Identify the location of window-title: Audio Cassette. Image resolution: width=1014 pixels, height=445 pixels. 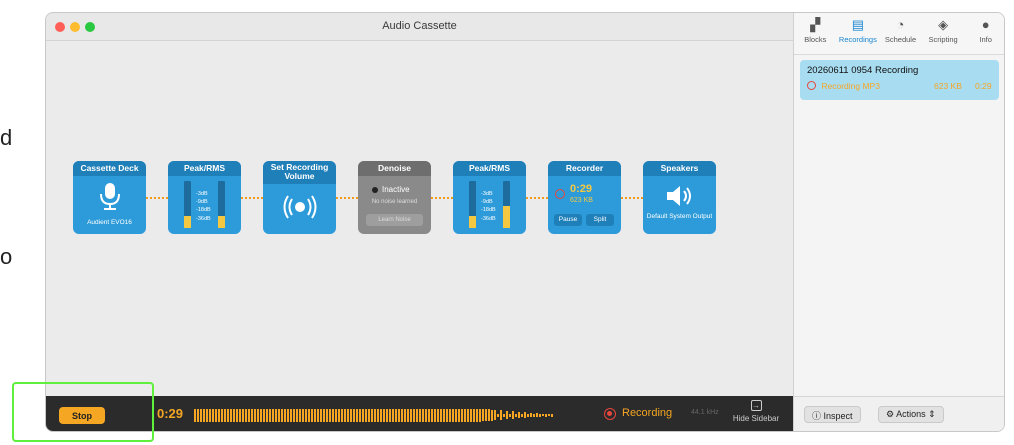
(419, 26).